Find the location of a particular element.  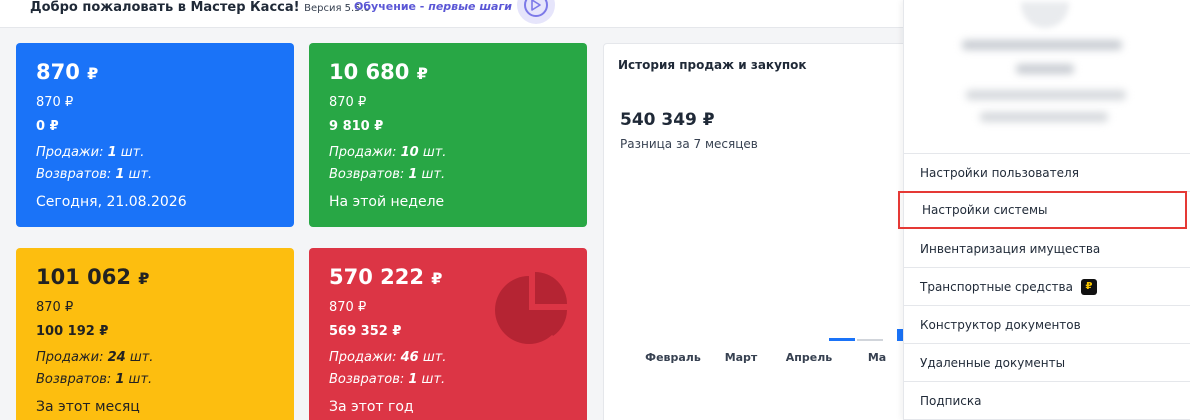

profile-name-blurred is located at coordinates (1042, 45).